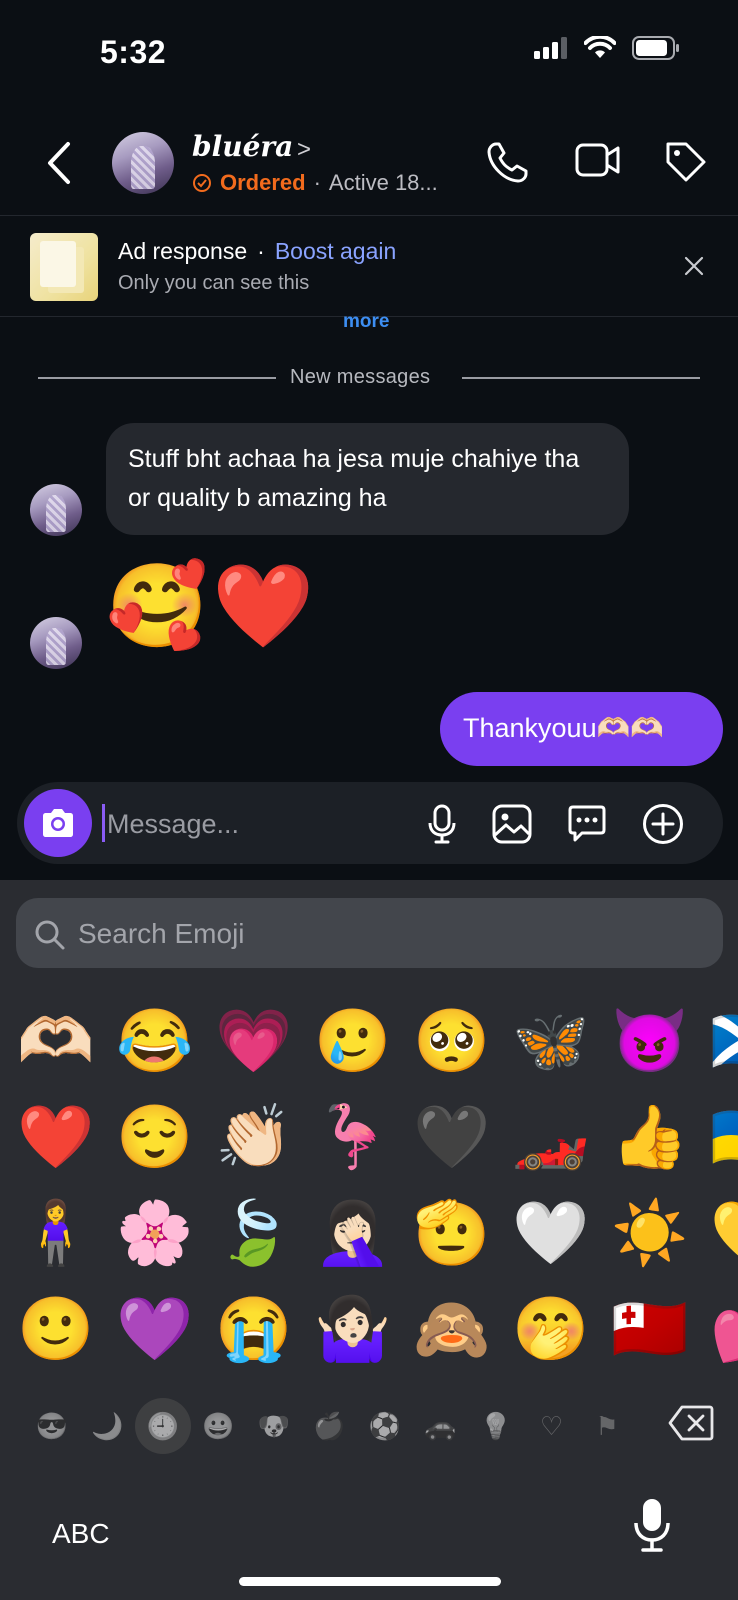 This screenshot has height=1600, width=738. I want to click on emoji-key: 🖤, so click(452, 1138).